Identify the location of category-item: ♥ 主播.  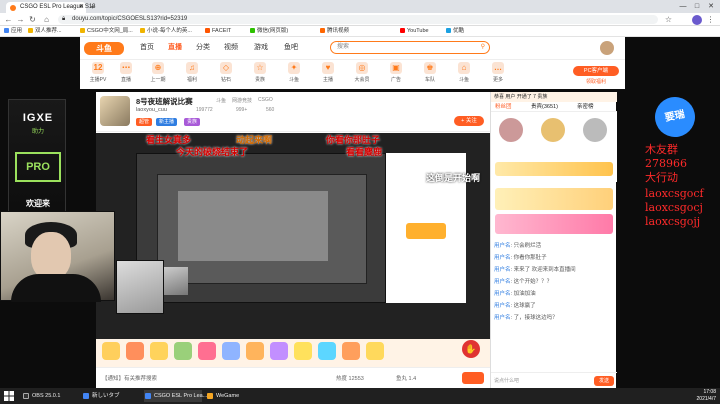
(328, 72).